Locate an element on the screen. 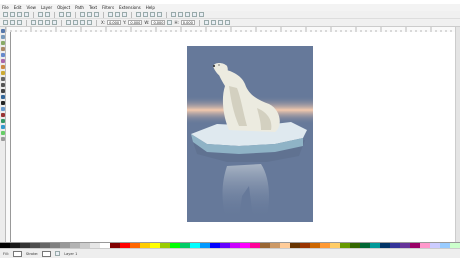 The width and height of the screenshot is (460, 258). duplicate-icon is located at coordinates (138, 14).